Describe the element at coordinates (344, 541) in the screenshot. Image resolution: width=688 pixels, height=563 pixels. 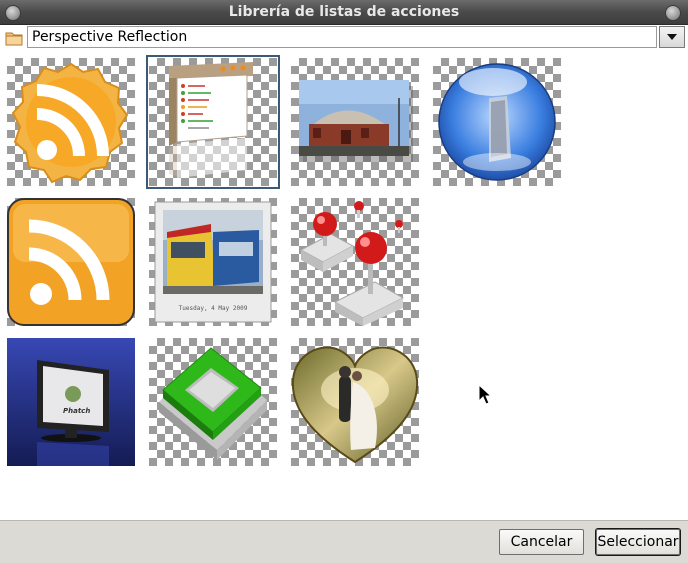
I see `dialog-action-bar: Cancelar Seleccionar` at that location.